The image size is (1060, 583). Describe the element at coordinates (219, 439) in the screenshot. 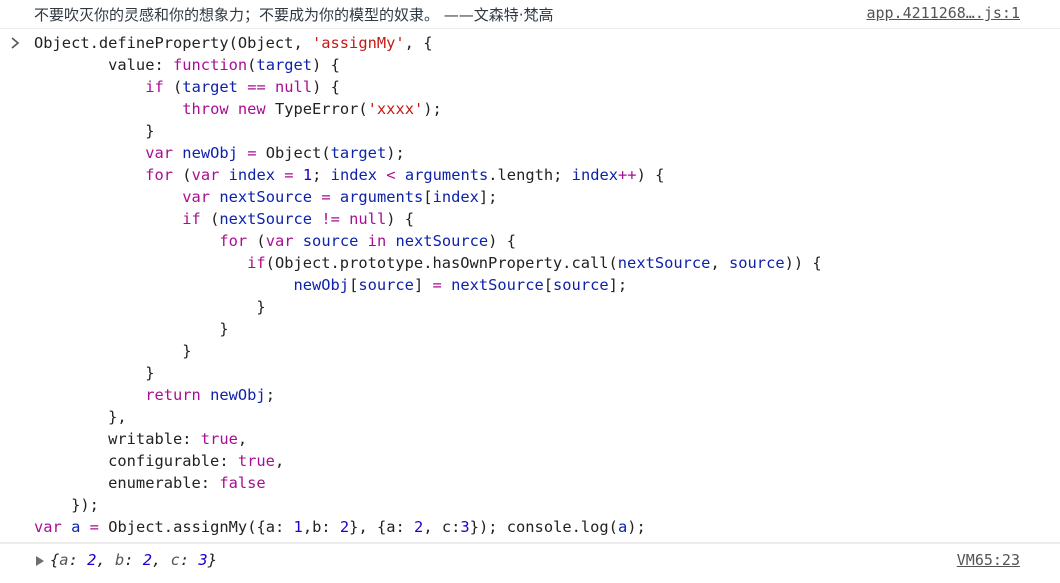

I see `code-keyword: true` at that location.